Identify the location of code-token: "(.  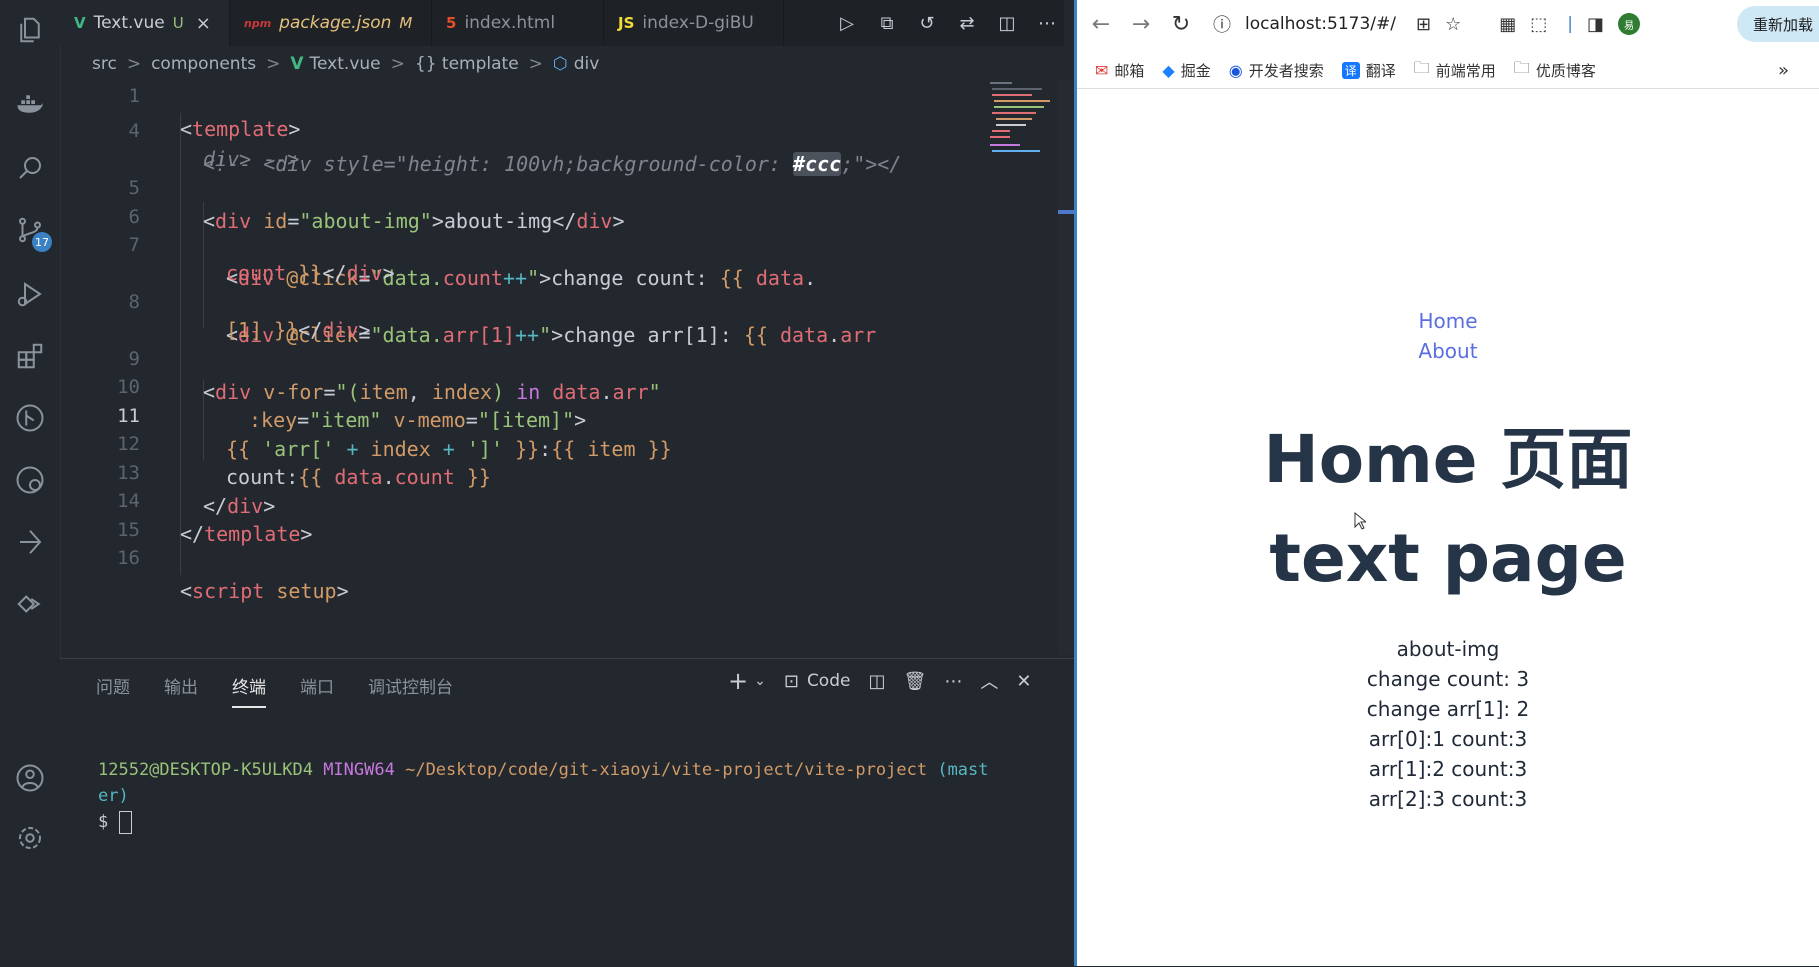
(347, 392).